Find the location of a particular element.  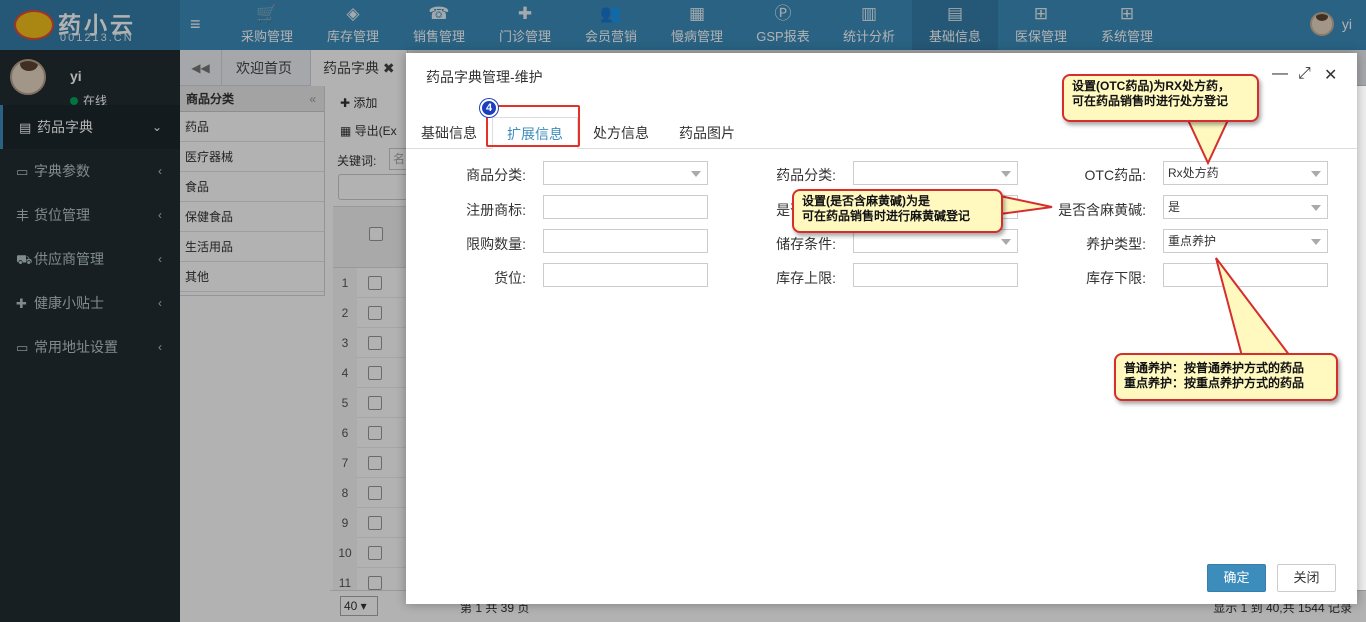

ephedrine-callout: 设置(是否含麻黄碱)为是 可在药品销售时进行麻黄碱登记 is located at coordinates (897, 211).